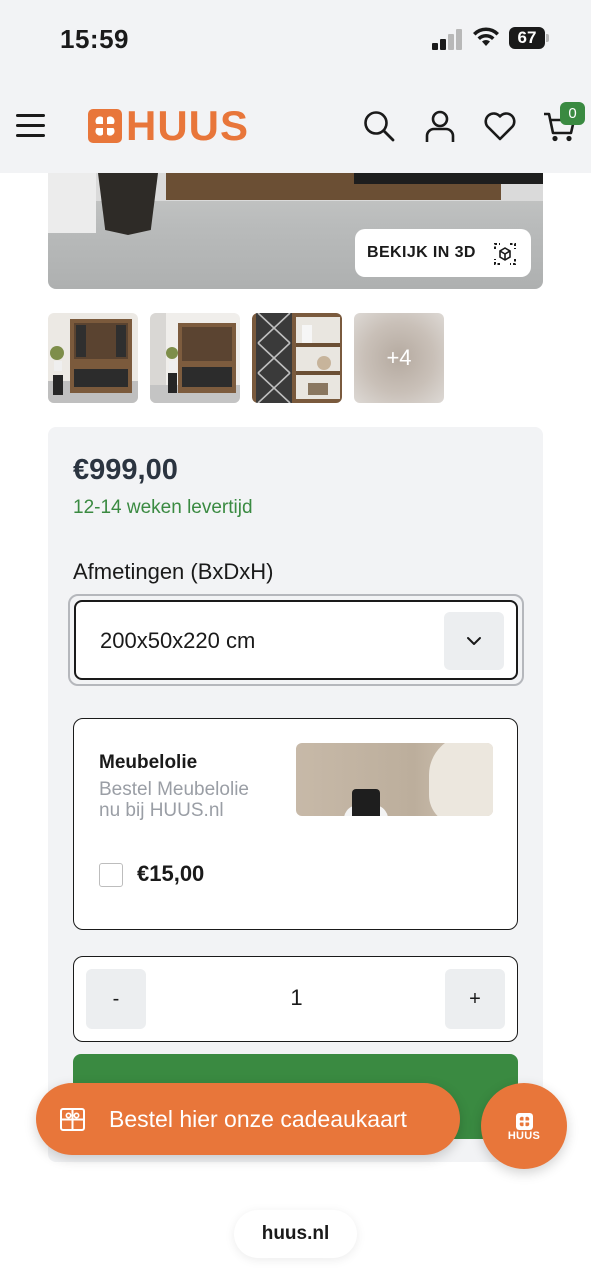 This screenshot has width=591, height=1280. I want to click on battery-level: 67, so click(527, 38).